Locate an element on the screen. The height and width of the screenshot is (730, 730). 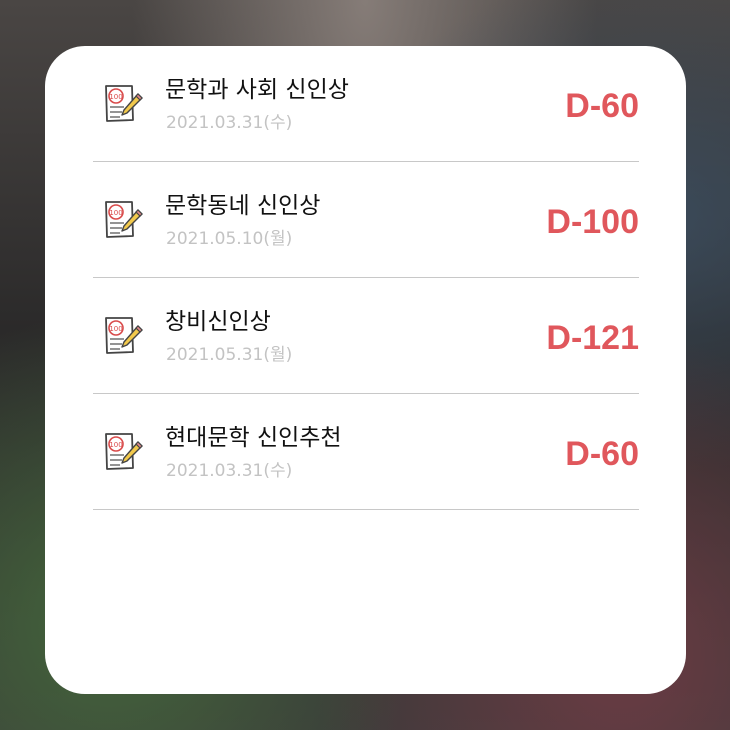
list-item: 100 창비신인상 2021.05.31(월) D-121 is located at coordinates (366, 336).